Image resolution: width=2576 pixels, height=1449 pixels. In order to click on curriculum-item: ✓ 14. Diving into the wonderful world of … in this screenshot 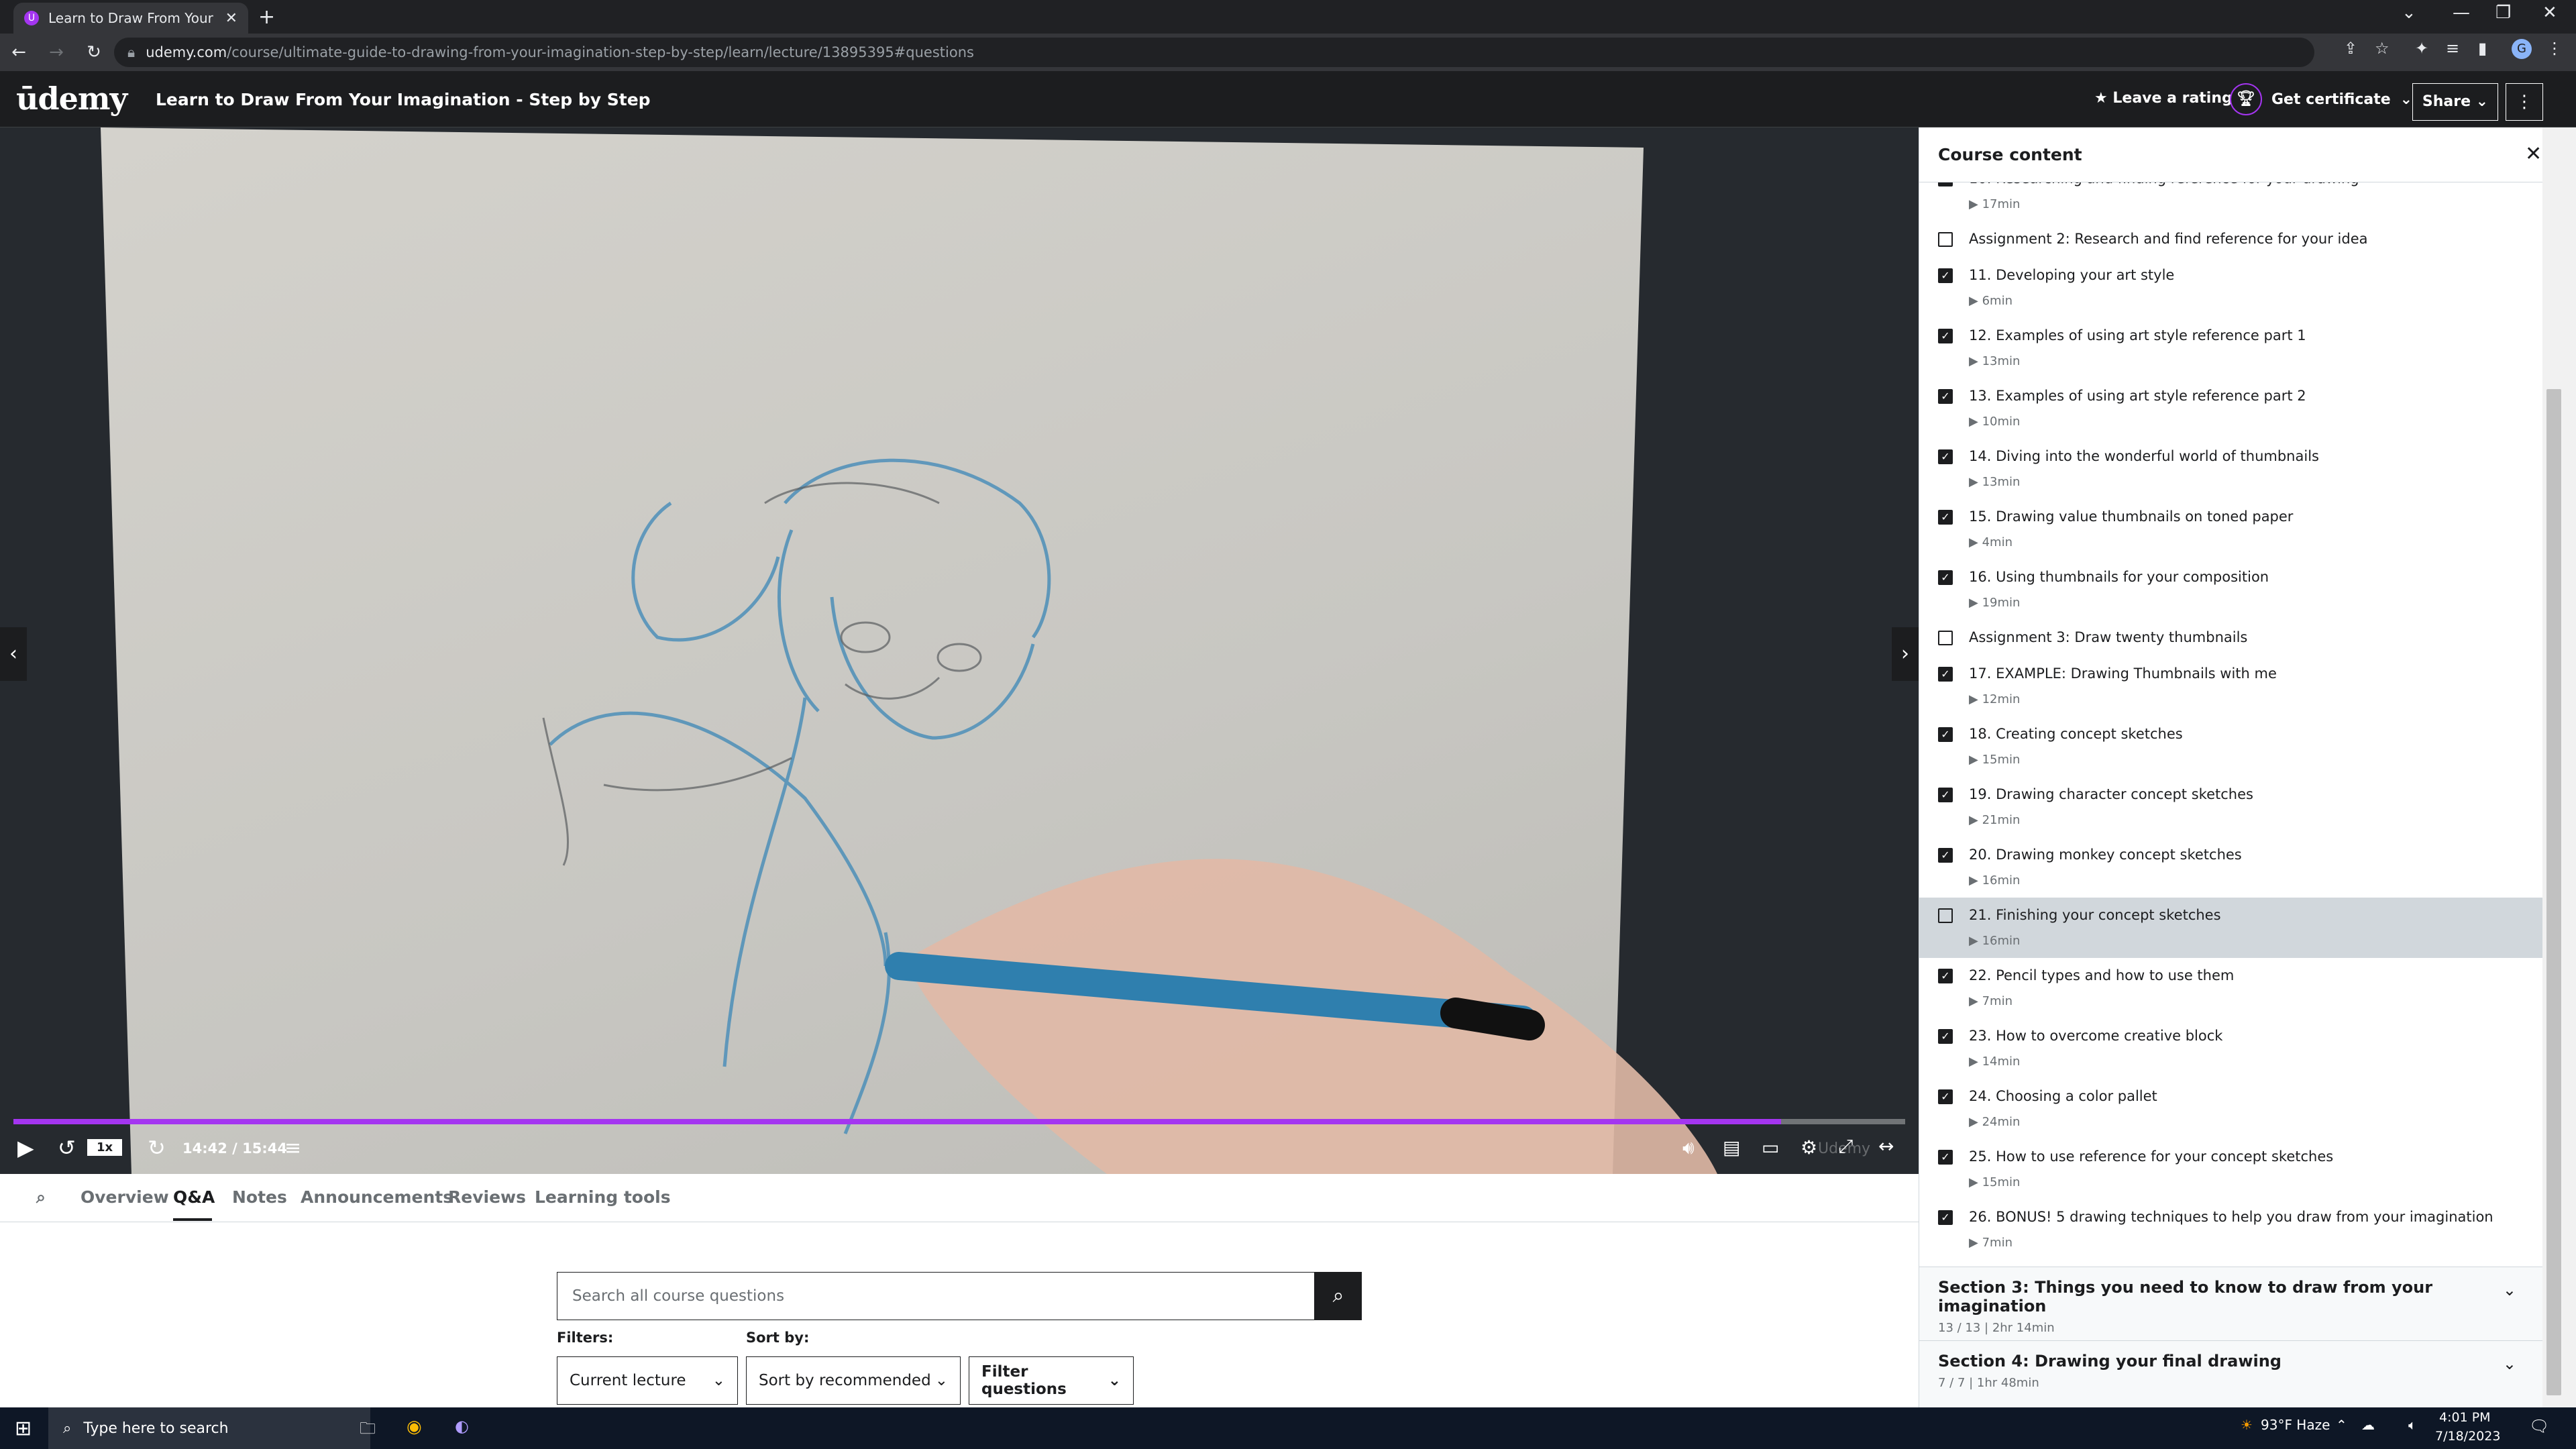, I will do `click(2231, 469)`.